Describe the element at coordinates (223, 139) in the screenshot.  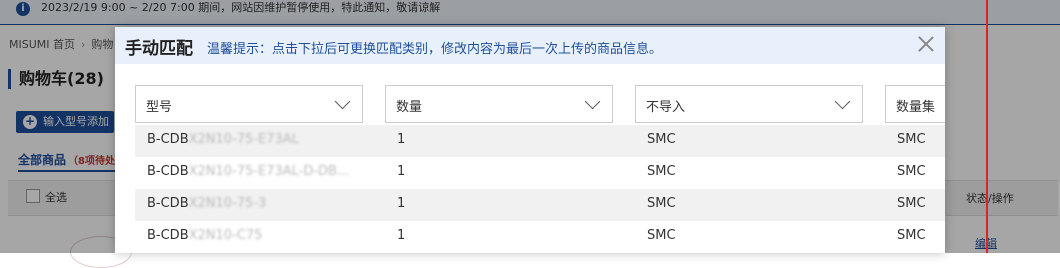
I see `model-cell: B-CDBX2N10-75-E73AL` at that location.